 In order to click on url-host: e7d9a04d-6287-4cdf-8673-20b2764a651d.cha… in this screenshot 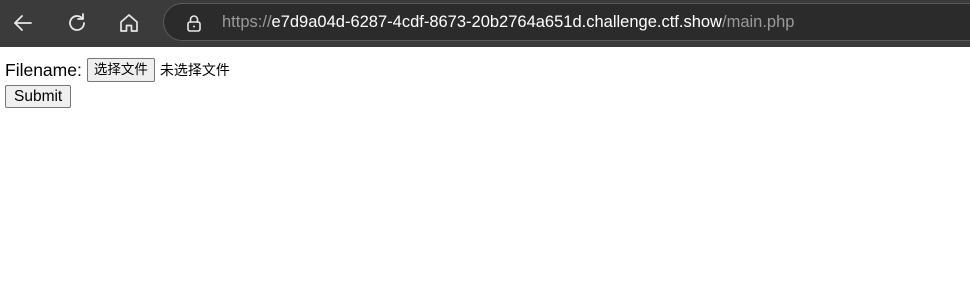, I will do `click(496, 22)`.